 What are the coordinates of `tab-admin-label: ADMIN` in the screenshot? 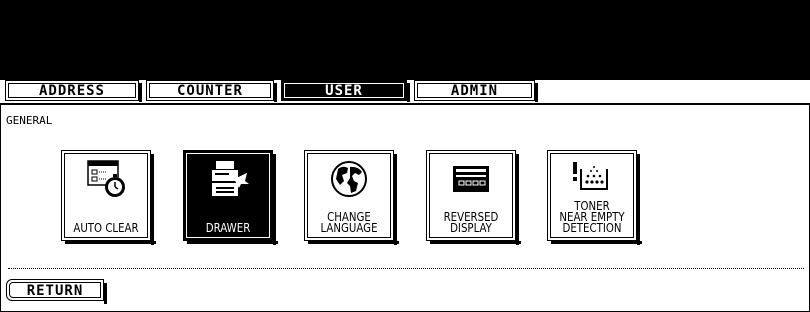 It's located at (474, 90).